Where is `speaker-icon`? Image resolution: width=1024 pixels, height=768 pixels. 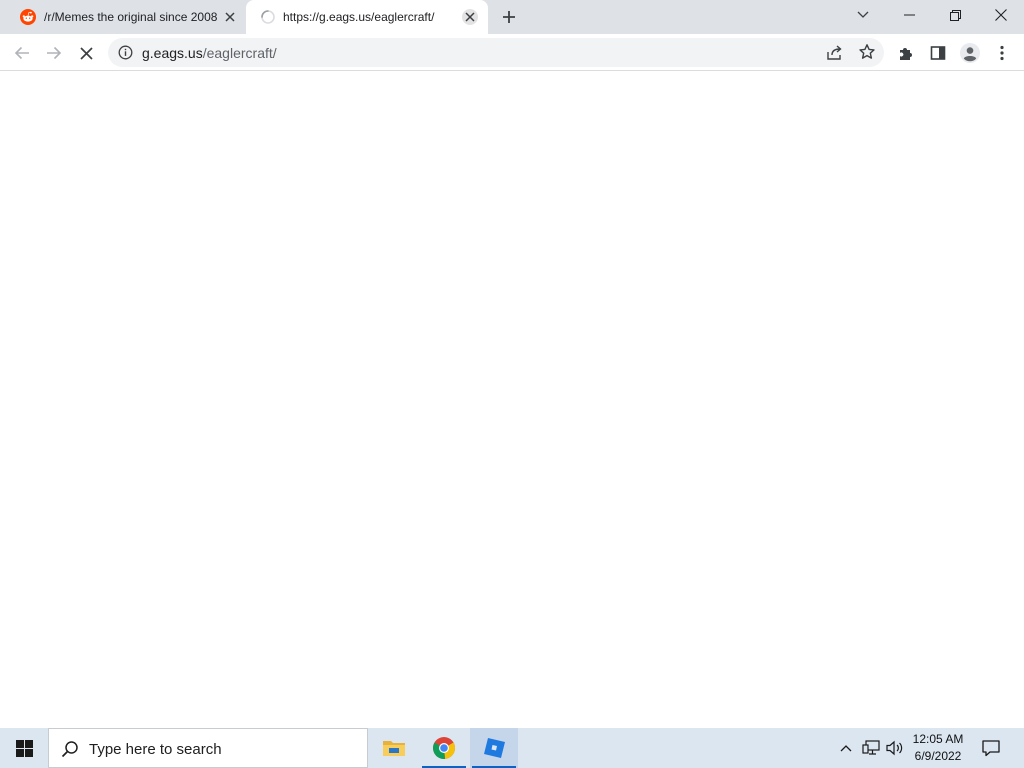 speaker-icon is located at coordinates (894, 748).